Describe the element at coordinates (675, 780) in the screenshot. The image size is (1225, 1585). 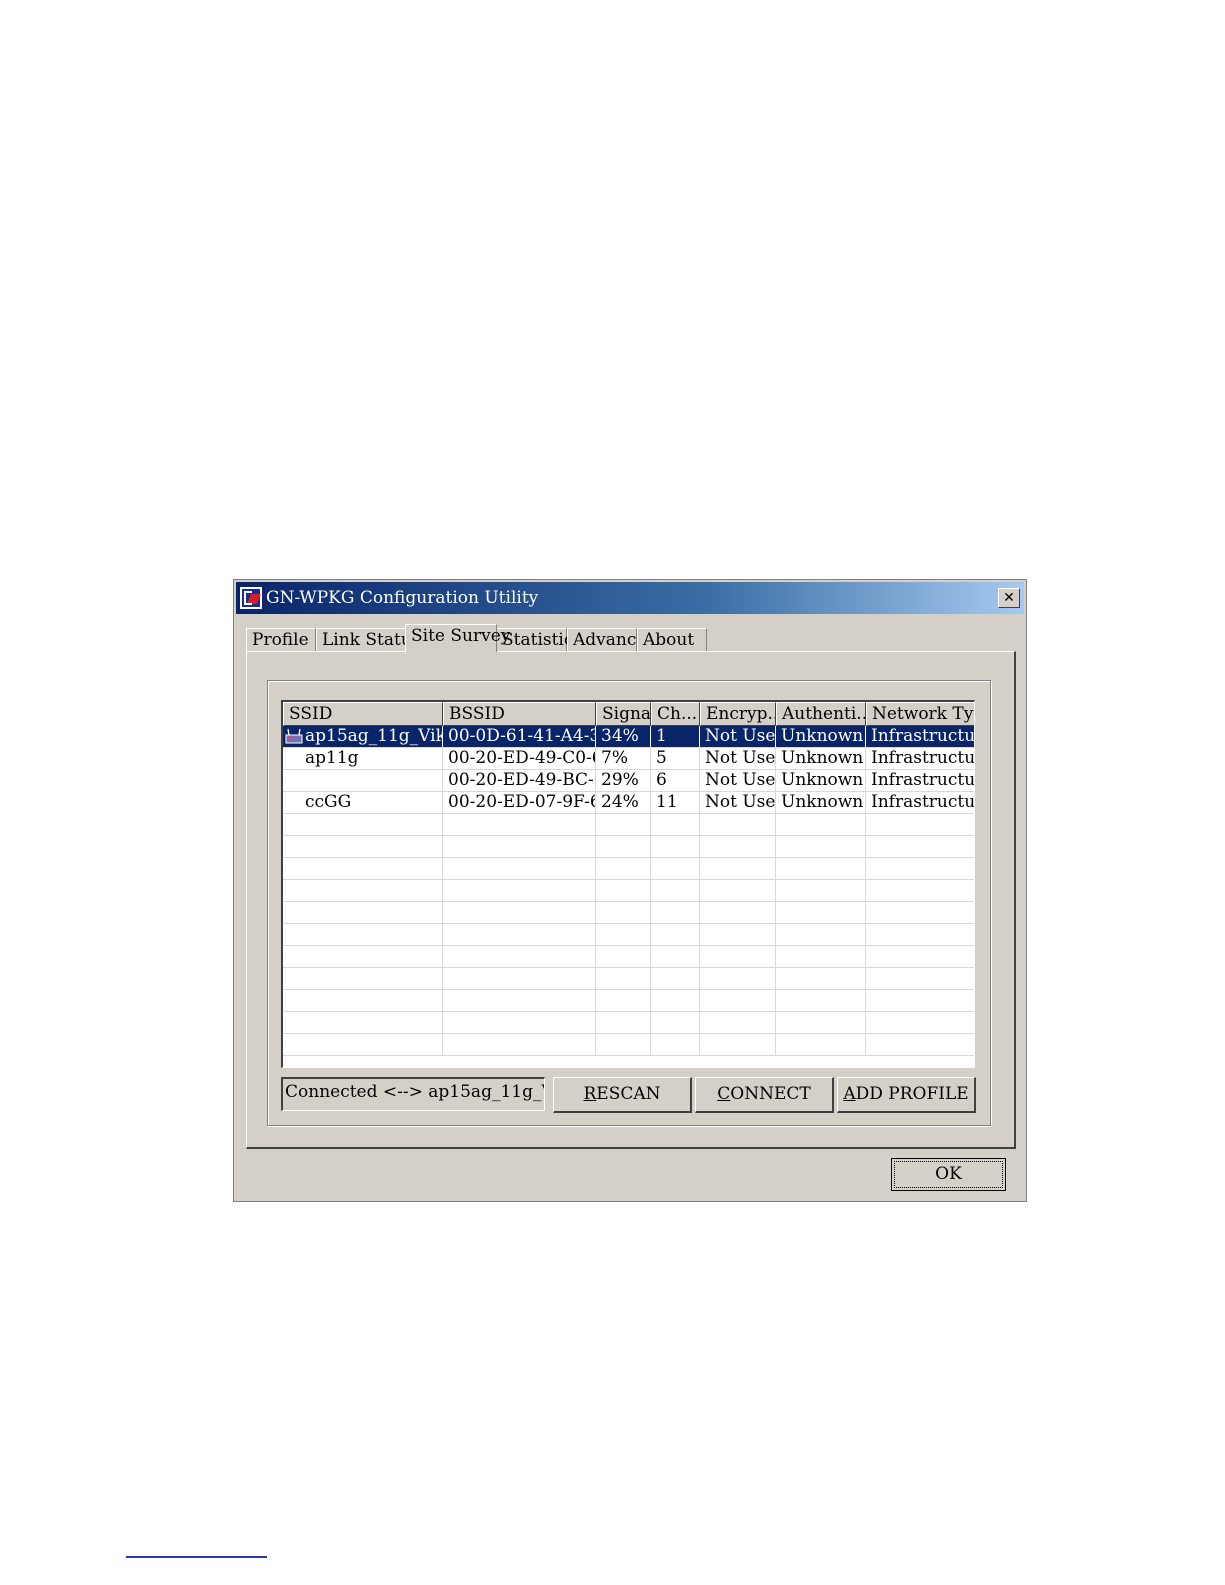
I see `cell-channel: 6` at that location.